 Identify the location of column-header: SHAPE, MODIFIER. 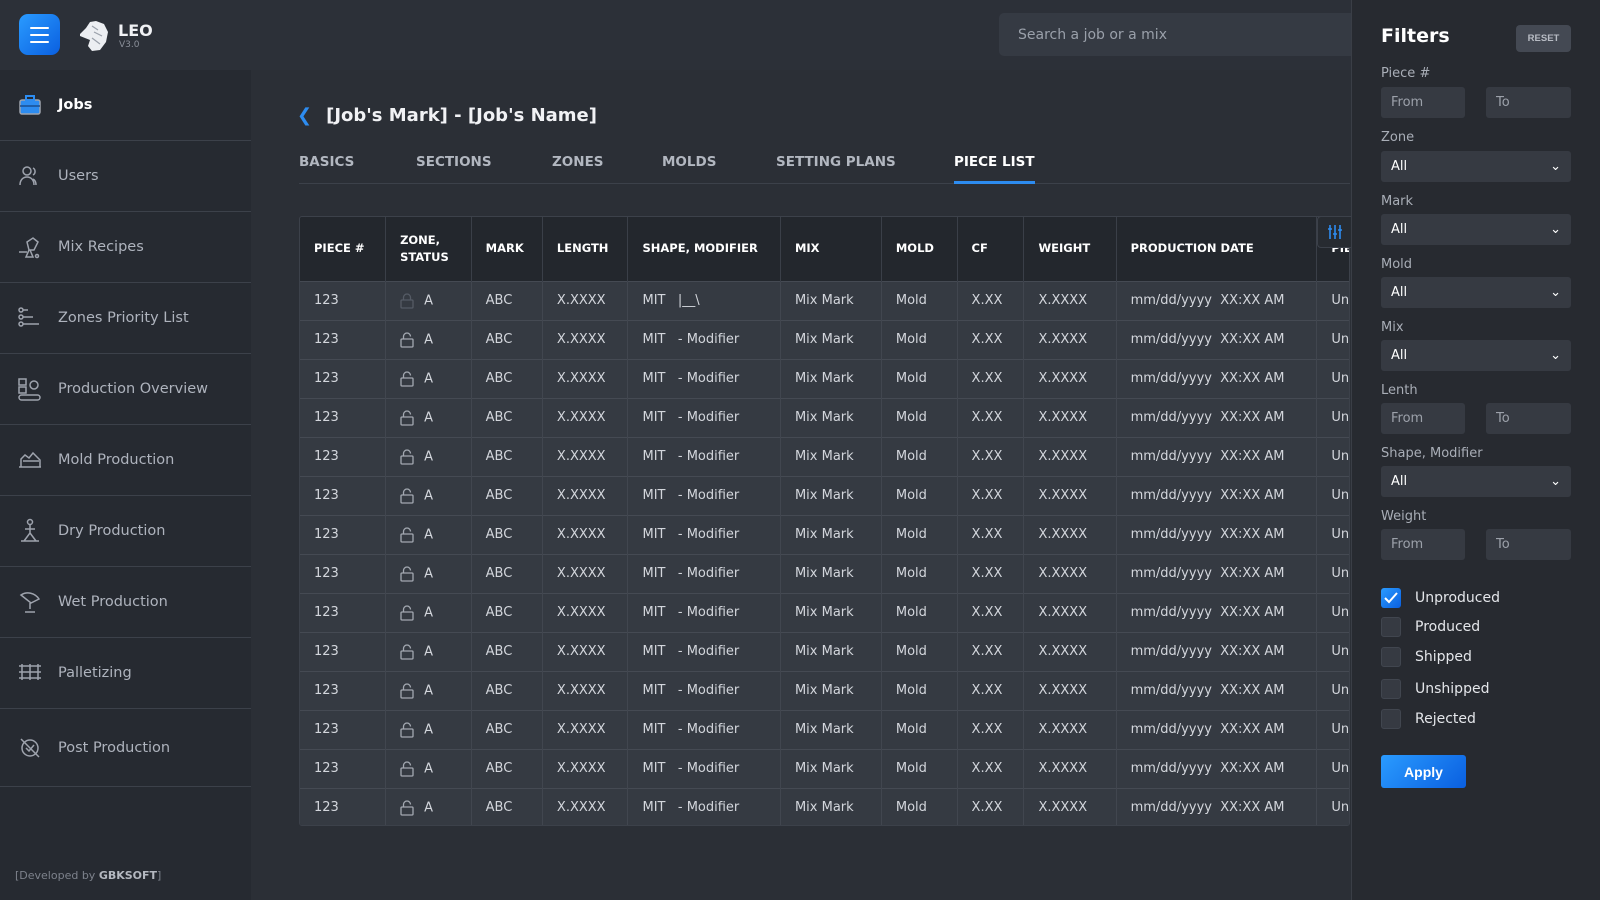
(704, 249).